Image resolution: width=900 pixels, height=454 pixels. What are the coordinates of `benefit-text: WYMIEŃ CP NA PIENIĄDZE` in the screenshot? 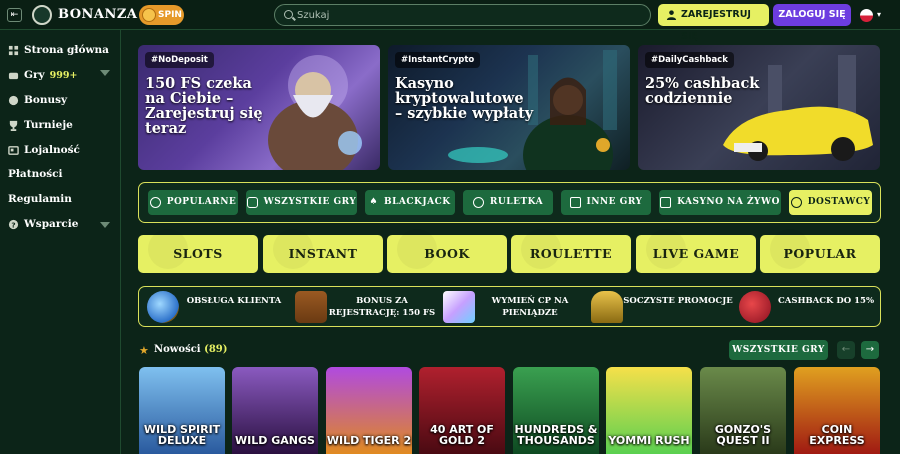 It's located at (530, 307).